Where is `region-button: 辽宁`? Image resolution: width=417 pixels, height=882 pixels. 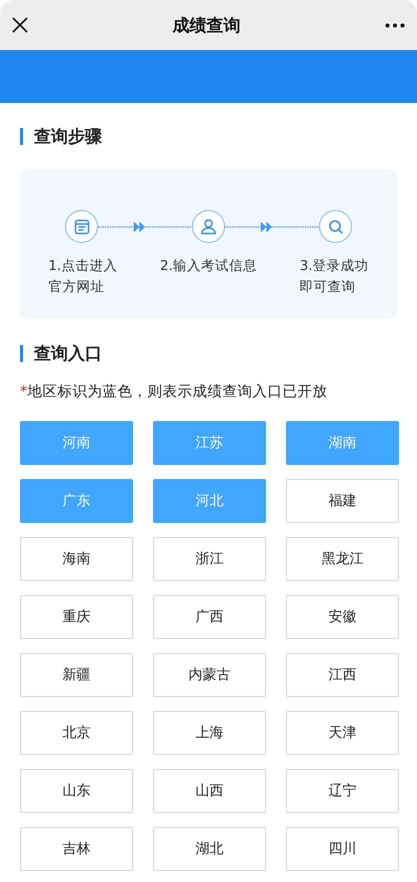 region-button: 辽宁 is located at coordinates (342, 791).